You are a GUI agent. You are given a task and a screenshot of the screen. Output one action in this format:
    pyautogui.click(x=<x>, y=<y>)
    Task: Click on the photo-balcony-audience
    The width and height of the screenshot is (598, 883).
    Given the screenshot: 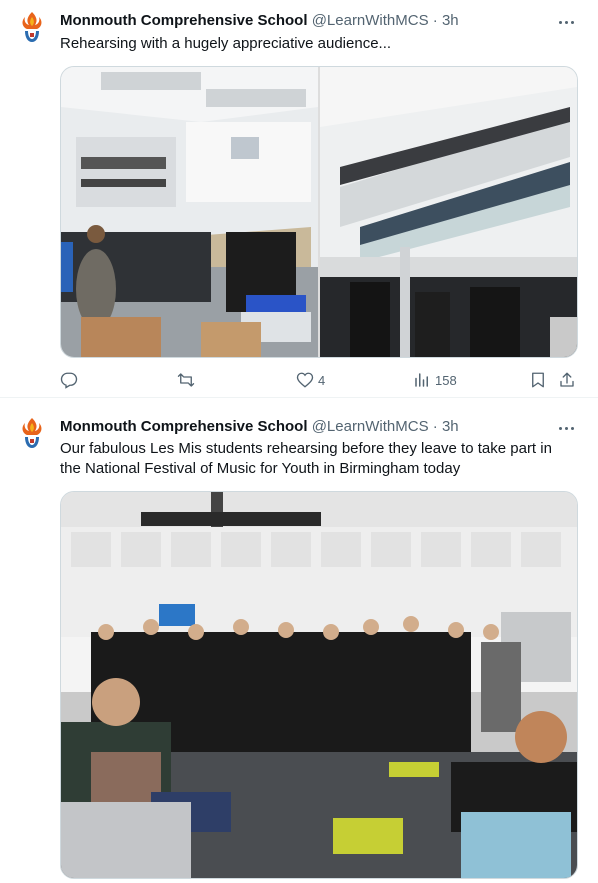 What is the action you would take?
    pyautogui.click(x=448, y=212)
    